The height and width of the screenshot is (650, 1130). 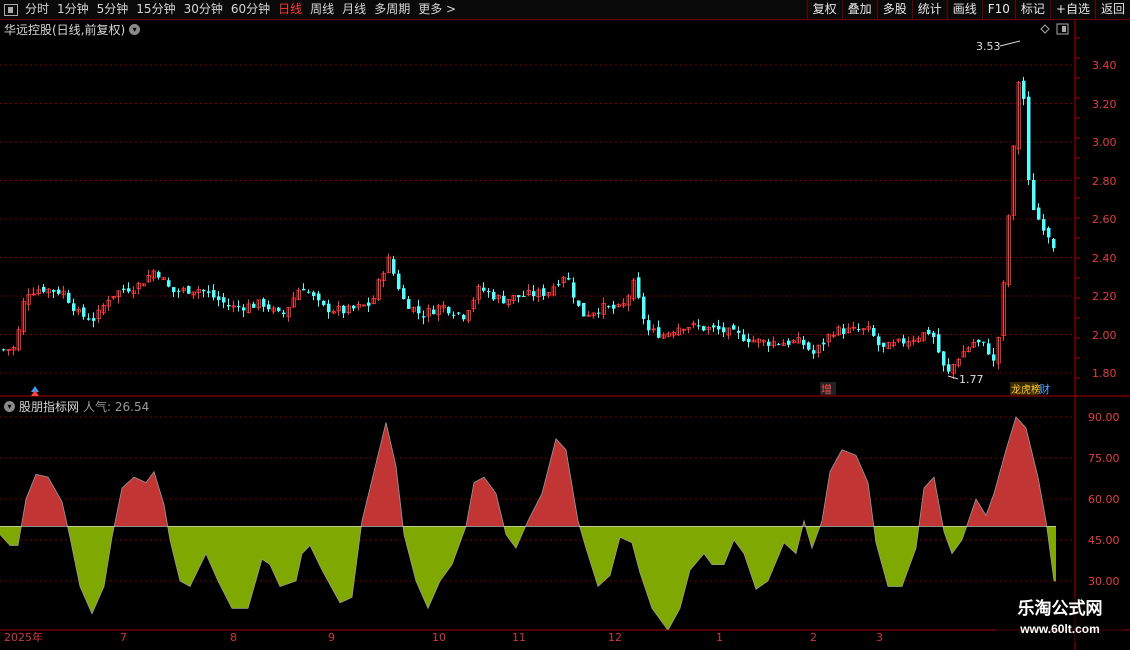 I want to click on diamond-icon, so click(x=1045, y=29).